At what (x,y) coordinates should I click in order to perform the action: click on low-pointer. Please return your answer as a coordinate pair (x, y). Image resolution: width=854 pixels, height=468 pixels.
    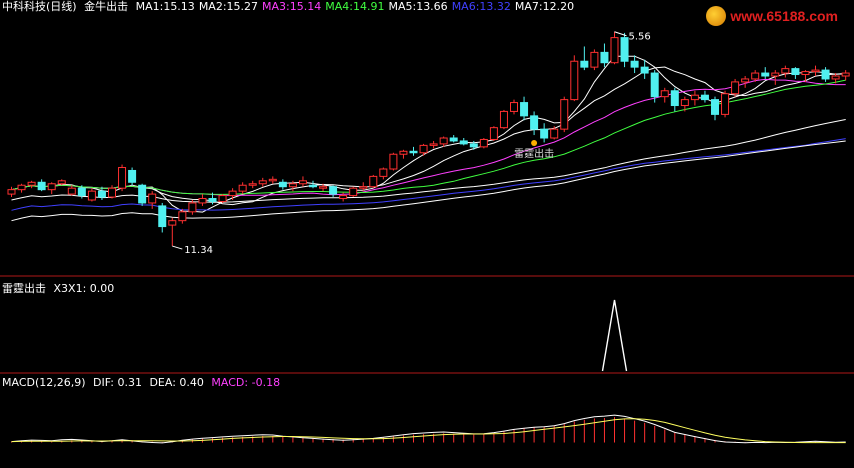
    Looking at the image, I should click on (177, 247).